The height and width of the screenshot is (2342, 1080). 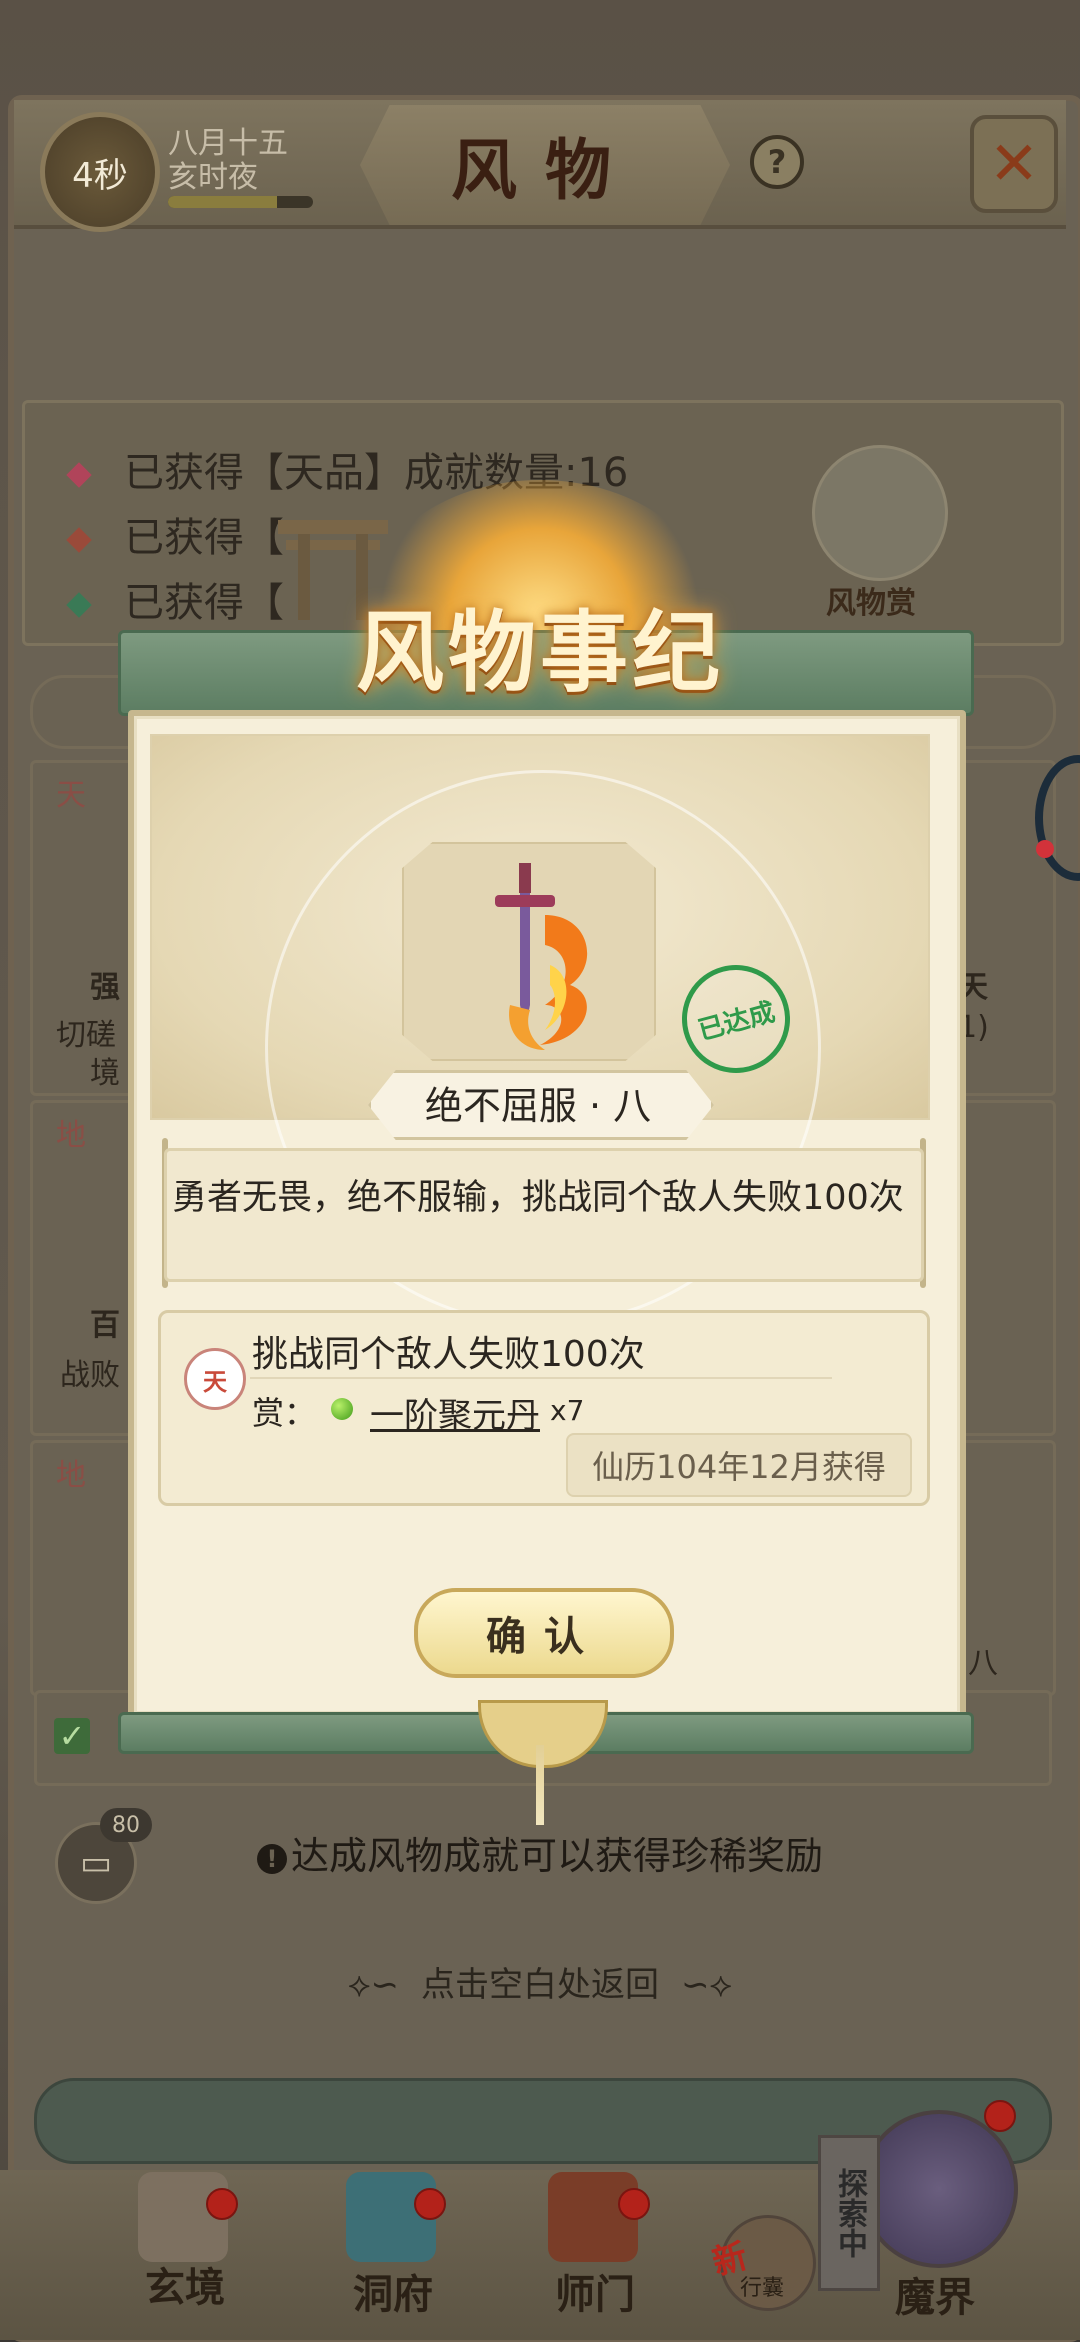 I want to click on demon-realm-icon, so click(x=939, y=2189).